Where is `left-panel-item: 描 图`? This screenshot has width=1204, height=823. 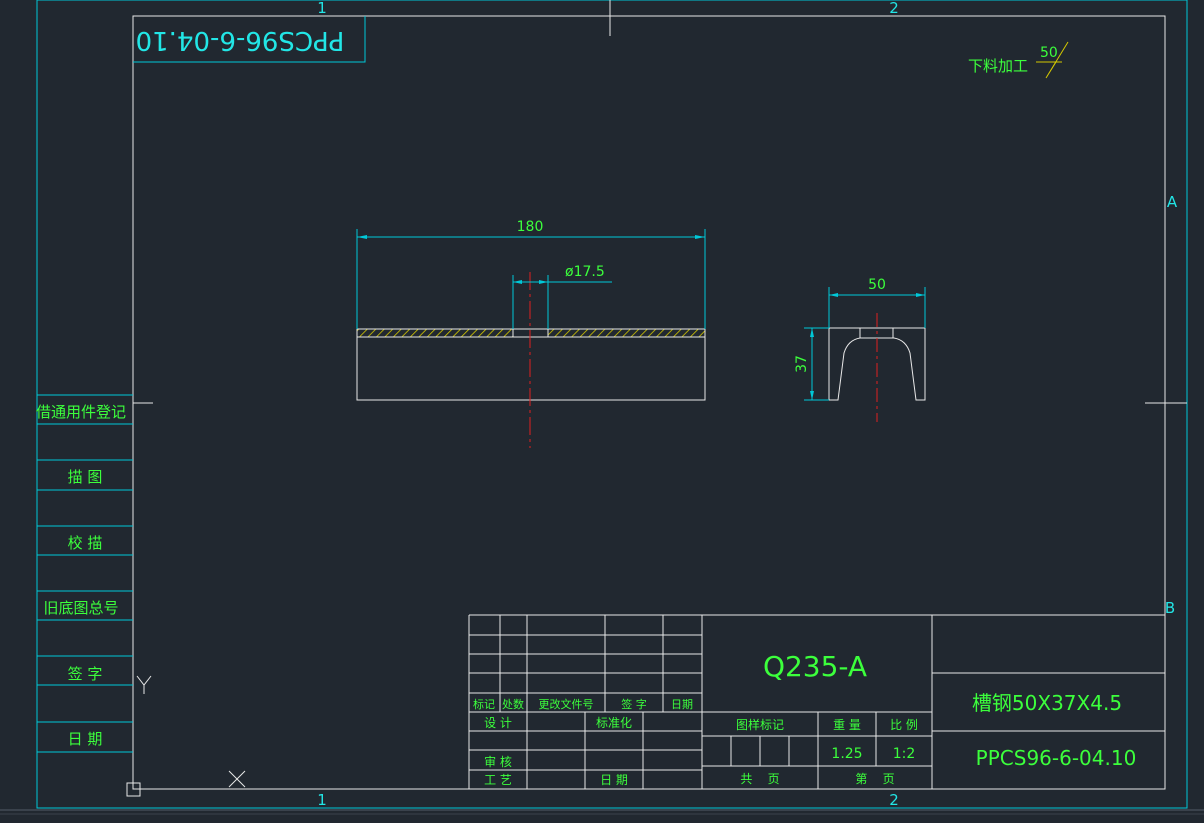 left-panel-item: 描 图 is located at coordinates (85, 477).